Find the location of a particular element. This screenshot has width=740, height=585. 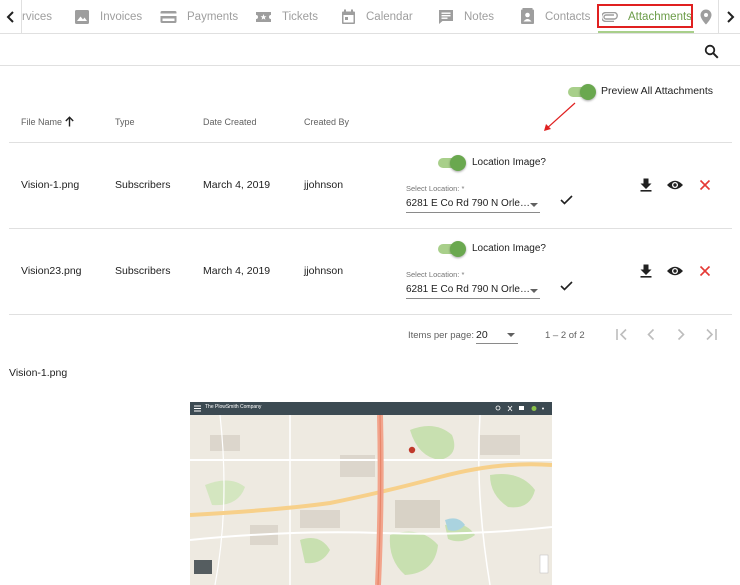

header-date-created: Date Created is located at coordinates (230, 122).